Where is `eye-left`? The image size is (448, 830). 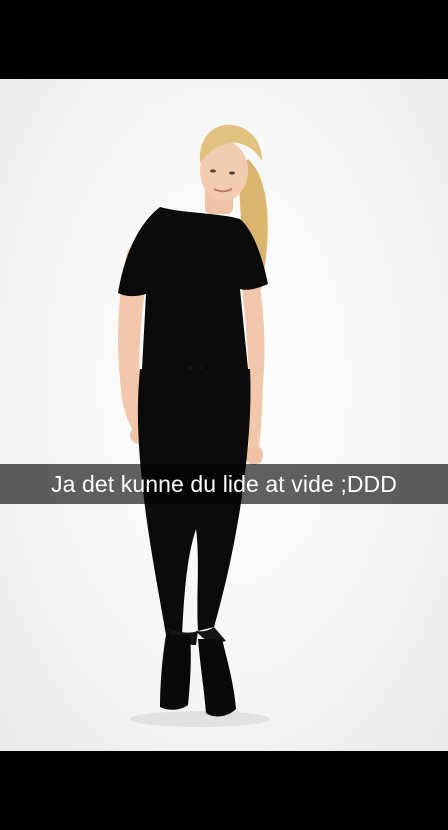
eye-left is located at coordinates (213, 171).